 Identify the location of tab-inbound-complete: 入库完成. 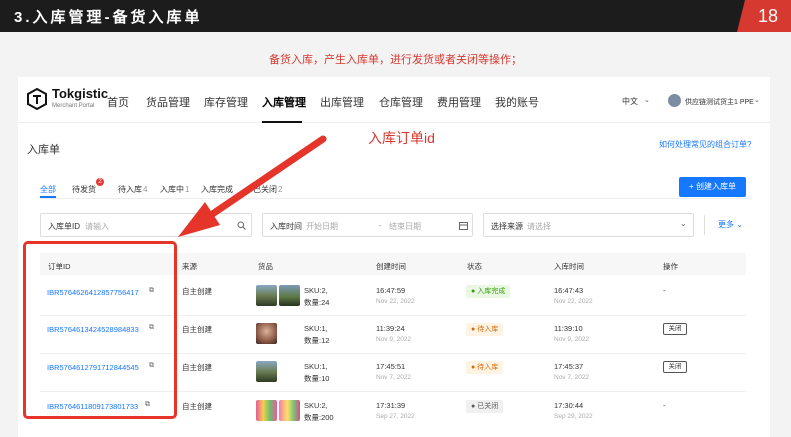
(217, 189).